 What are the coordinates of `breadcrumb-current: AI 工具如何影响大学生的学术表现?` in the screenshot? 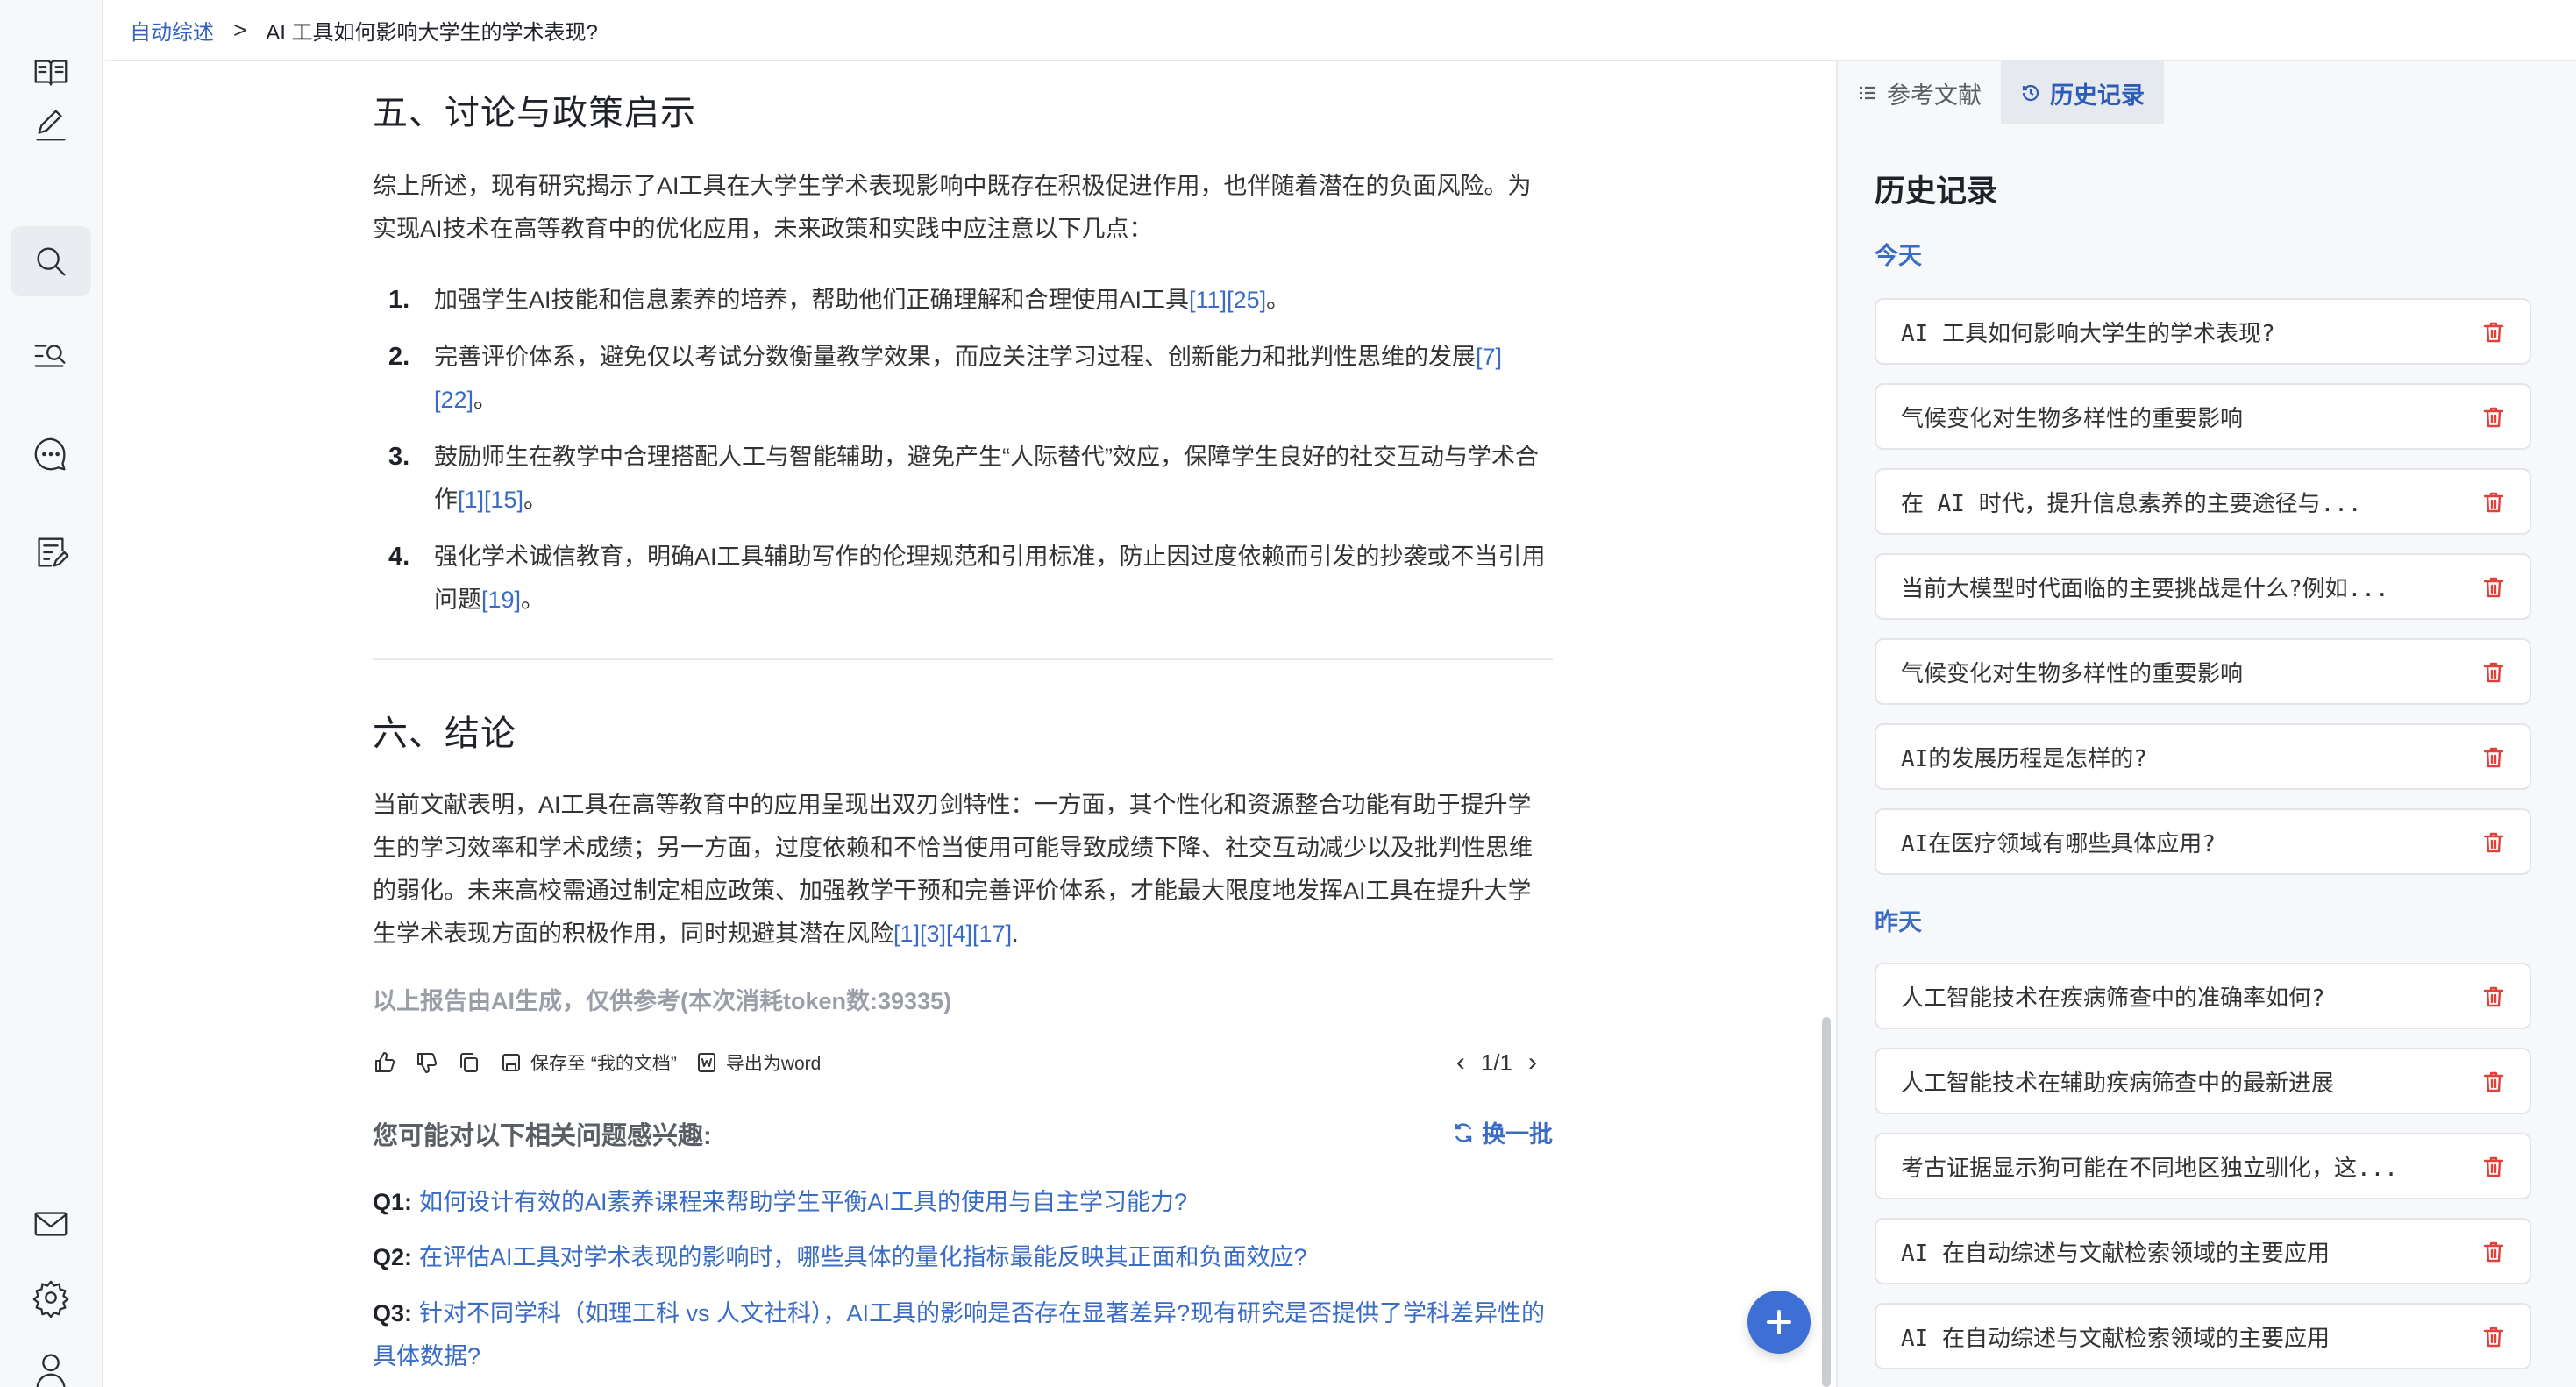 It's located at (432, 32).